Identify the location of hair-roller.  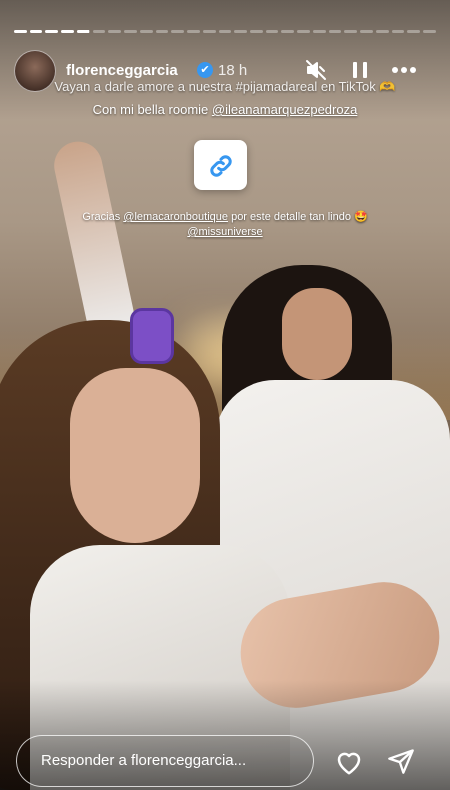
(152, 336).